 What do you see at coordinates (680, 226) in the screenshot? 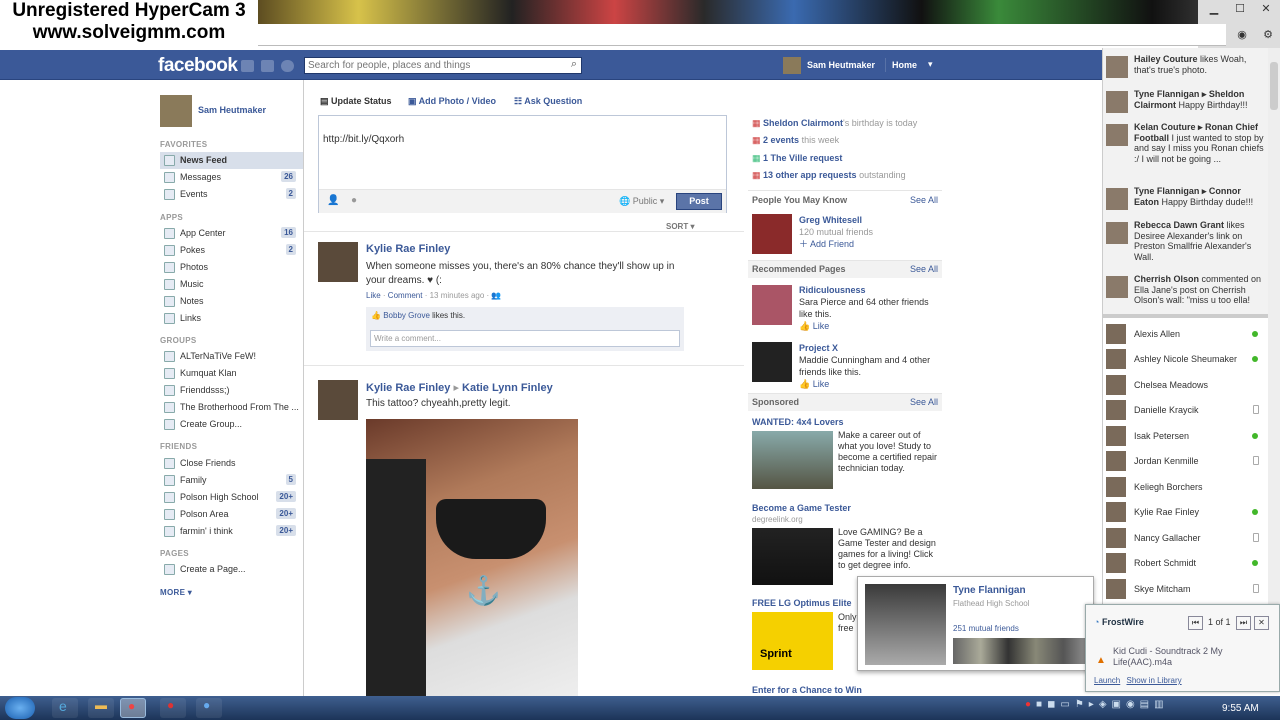
I see `sort-menu: SORT ▾` at bounding box center [680, 226].